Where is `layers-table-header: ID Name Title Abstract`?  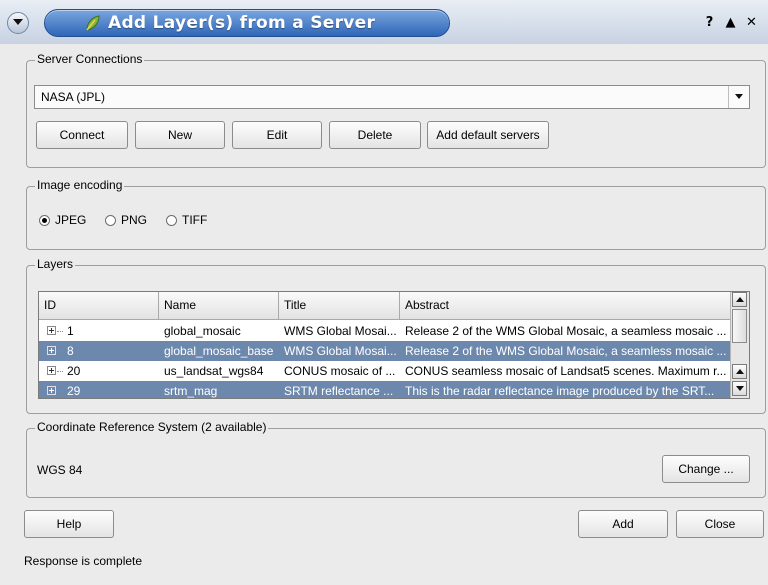
layers-table-header: ID Name Title Abstract is located at coordinates (385, 306).